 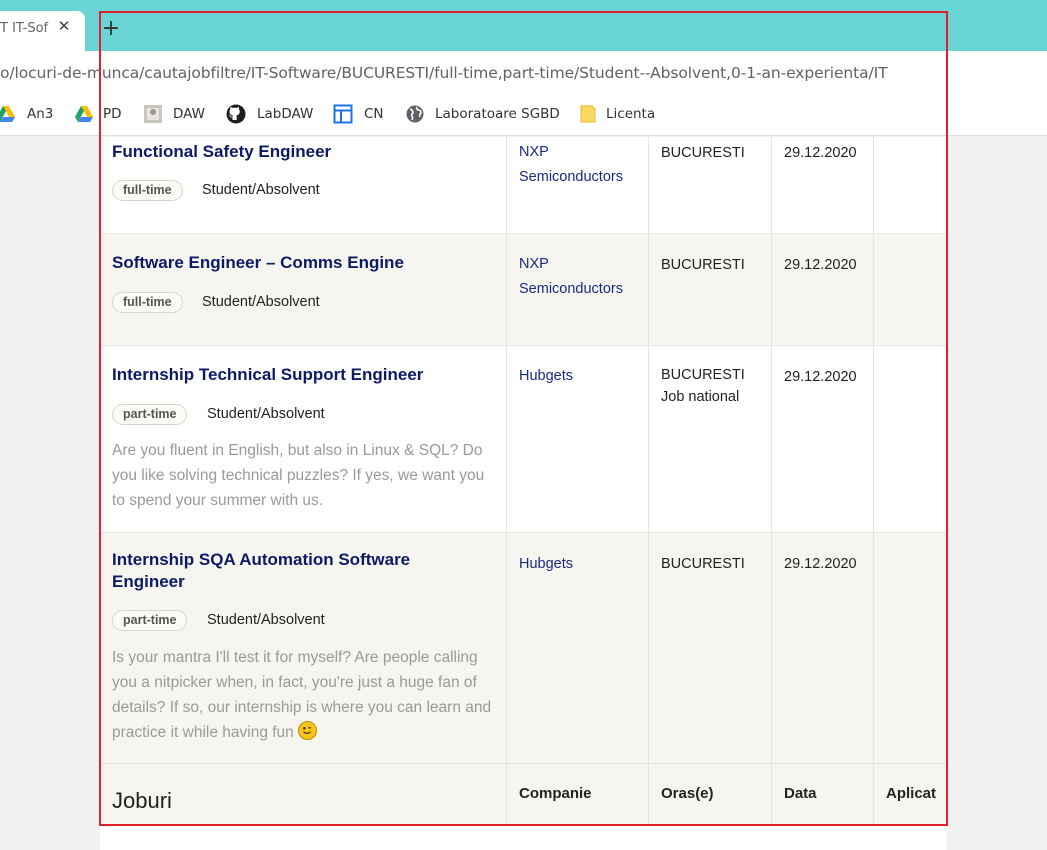 What do you see at coordinates (700, 397) in the screenshot?
I see `job-city: Job national` at bounding box center [700, 397].